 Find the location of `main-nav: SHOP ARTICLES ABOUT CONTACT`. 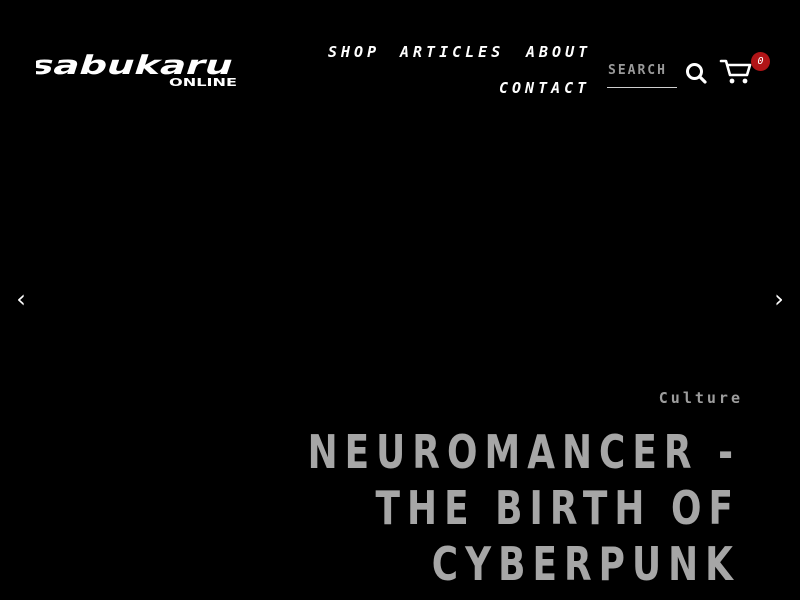

main-nav: SHOP ARTICLES ABOUT CONTACT is located at coordinates (448, 75).